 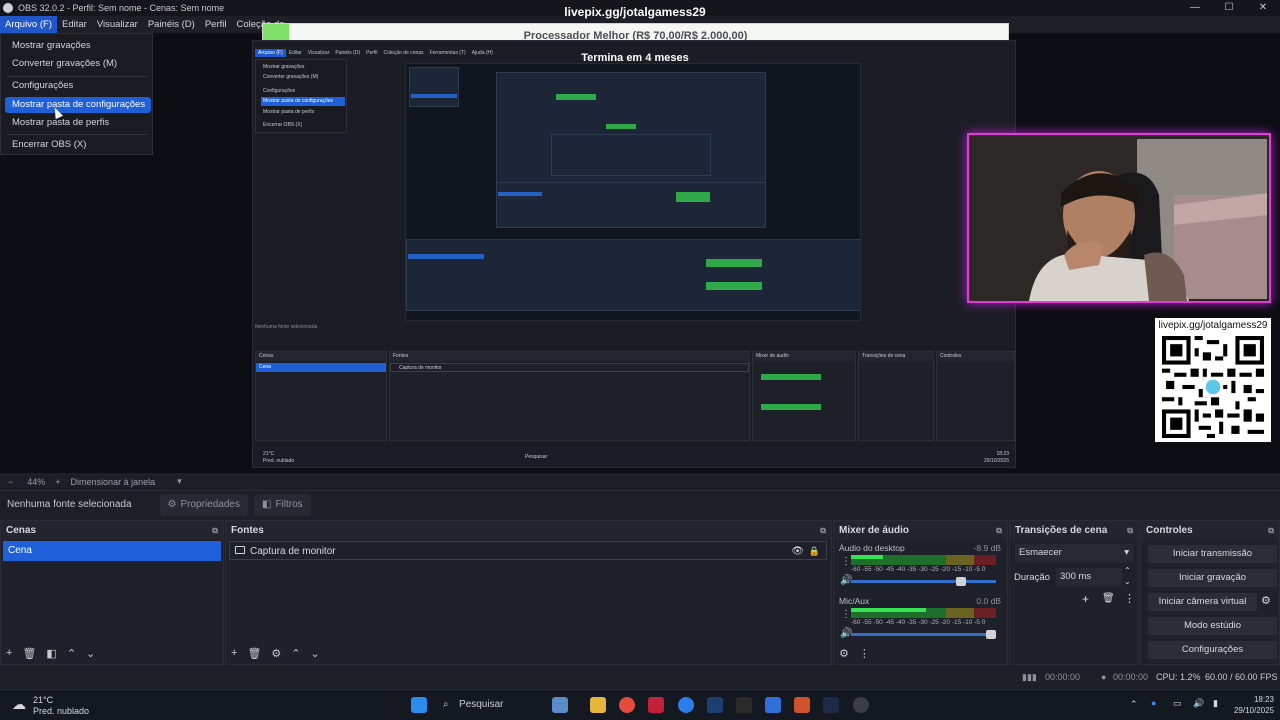 I want to click on zoom-out-button: −, so click(x=10, y=482).